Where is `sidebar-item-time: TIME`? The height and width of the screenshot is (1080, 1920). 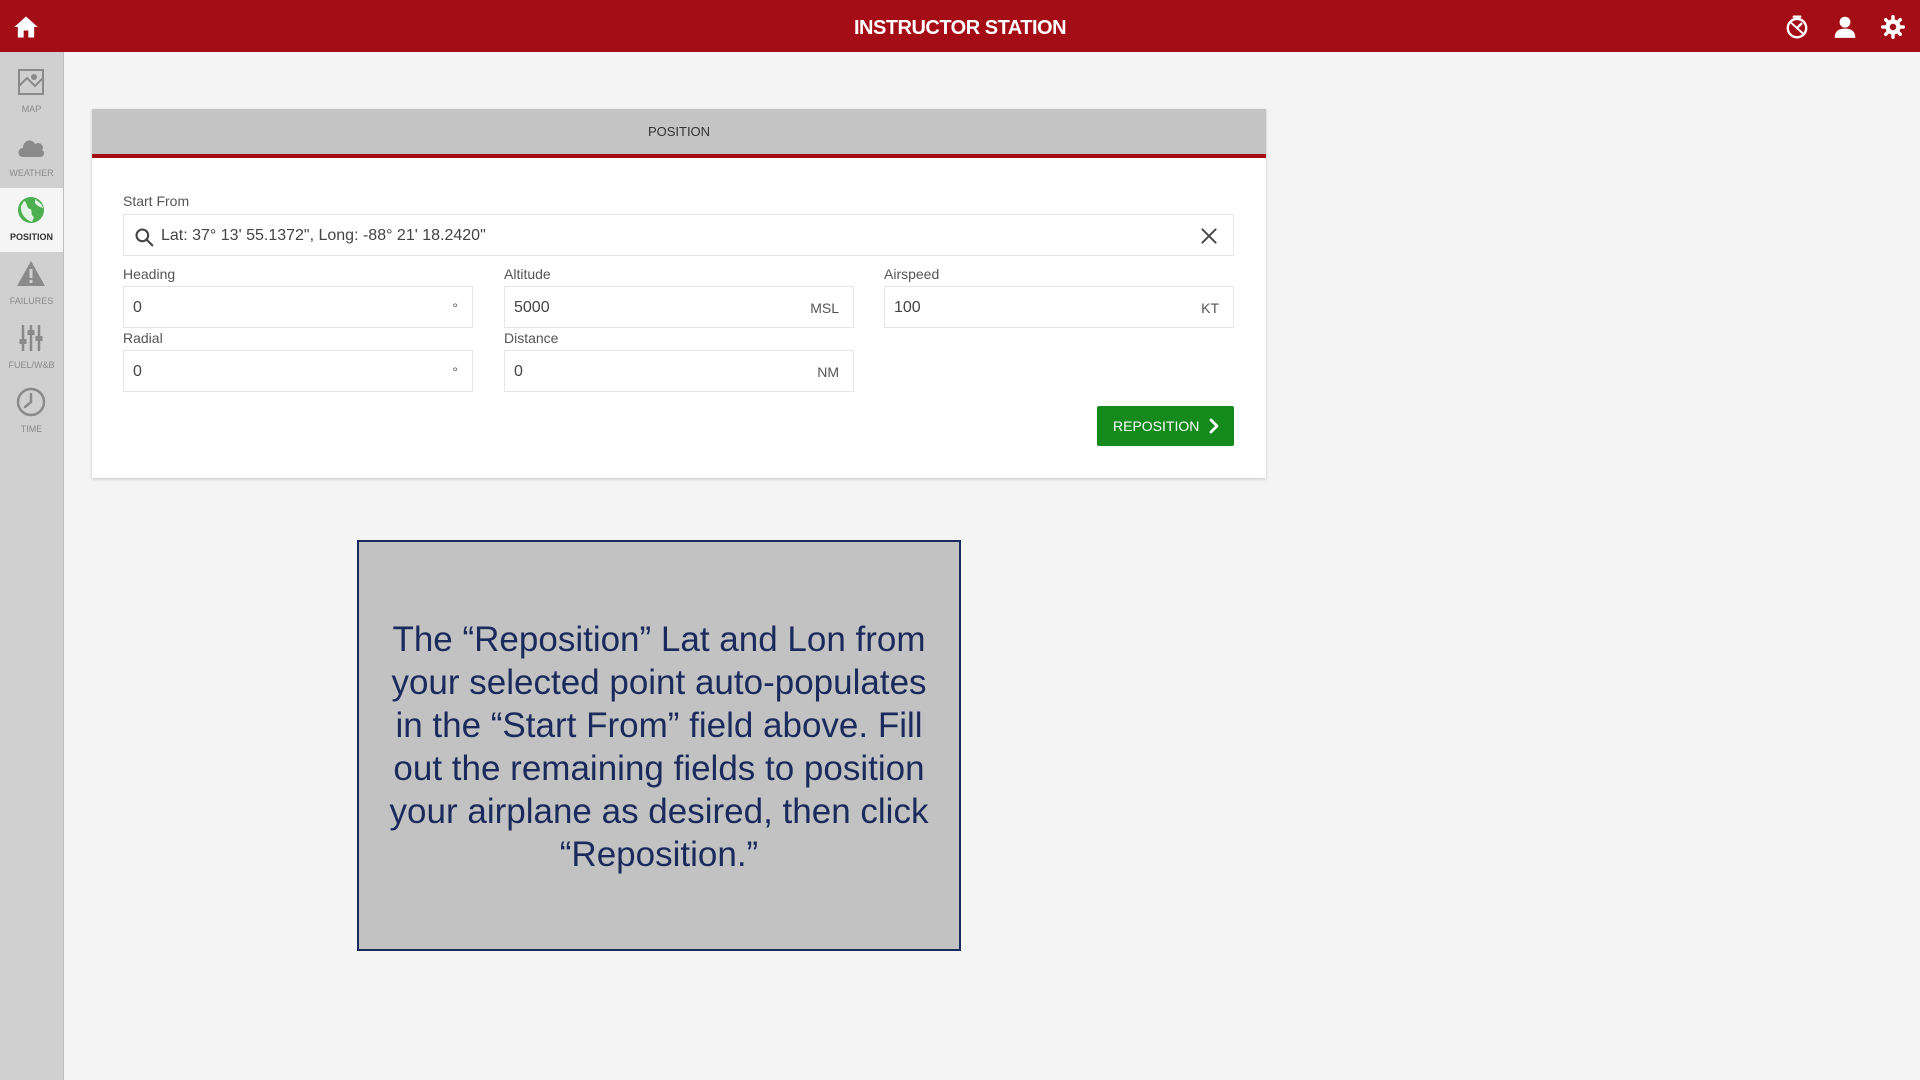 sidebar-item-time: TIME is located at coordinates (31, 412).